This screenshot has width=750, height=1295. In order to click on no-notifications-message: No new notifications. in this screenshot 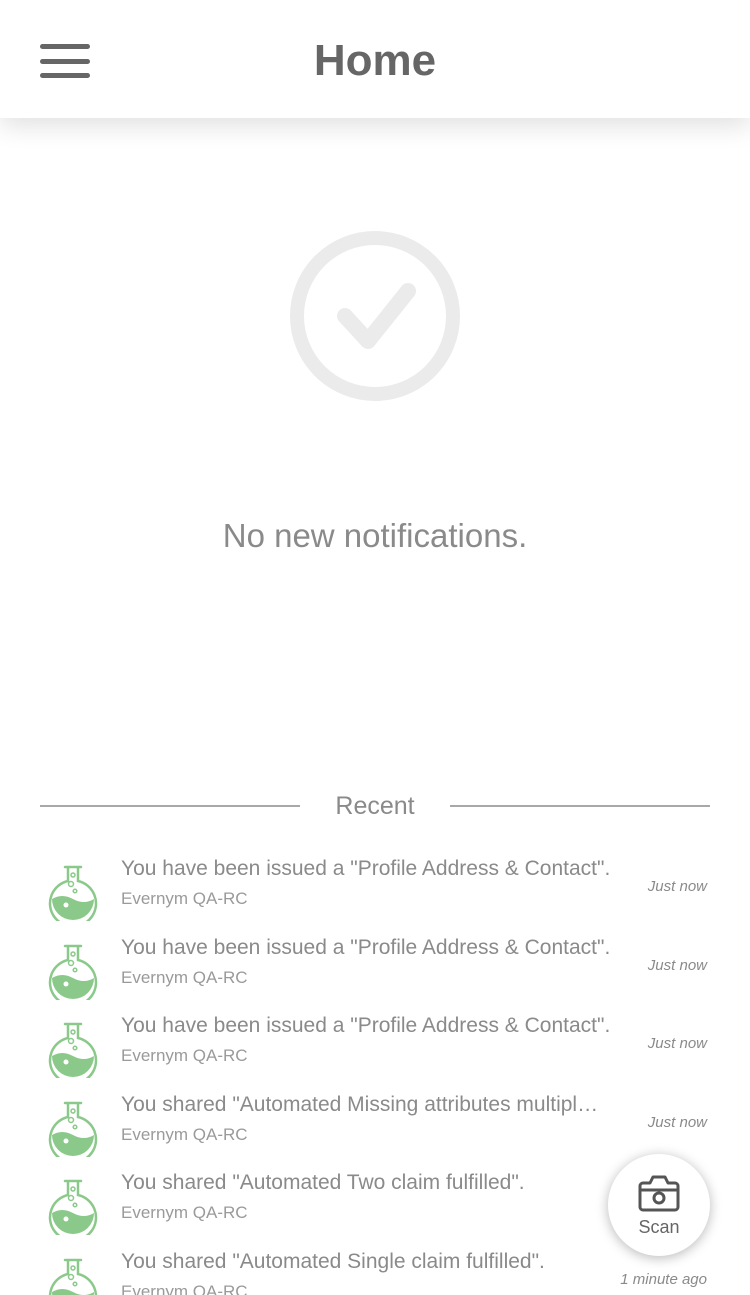, I will do `click(375, 535)`.